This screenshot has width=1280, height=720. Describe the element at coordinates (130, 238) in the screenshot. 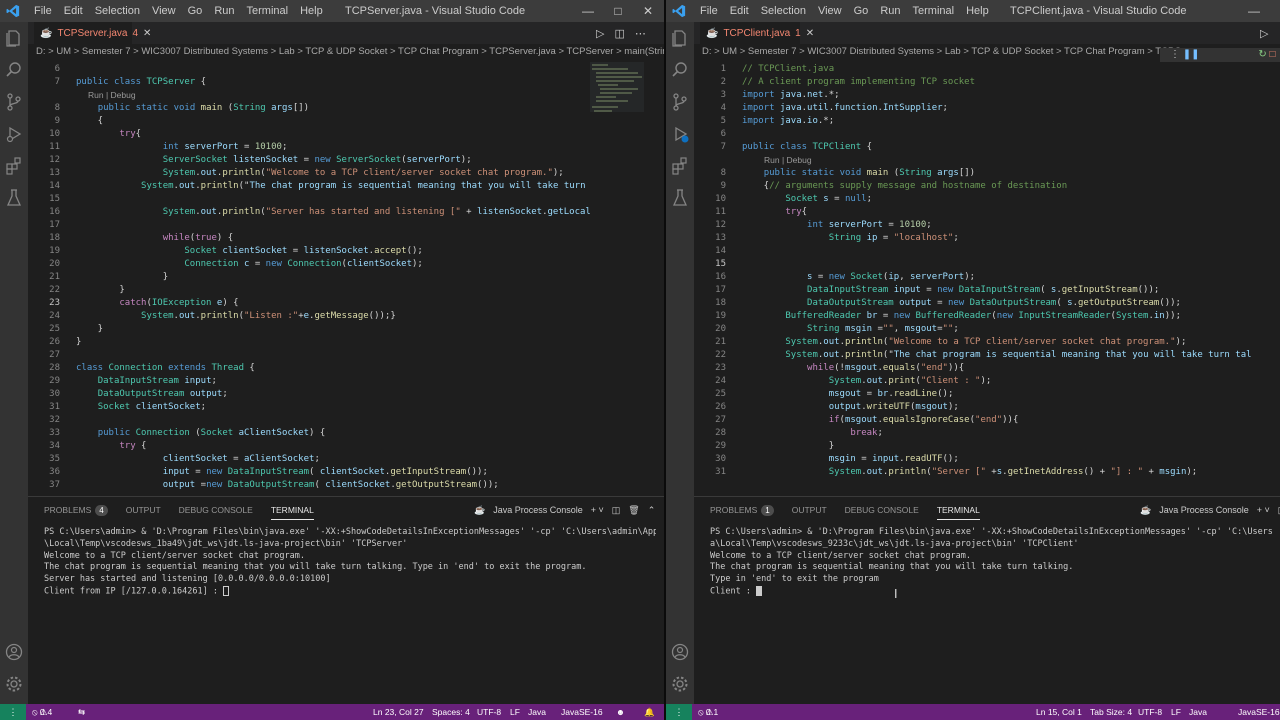

I see `code-line: 18 while(true) {` at that location.